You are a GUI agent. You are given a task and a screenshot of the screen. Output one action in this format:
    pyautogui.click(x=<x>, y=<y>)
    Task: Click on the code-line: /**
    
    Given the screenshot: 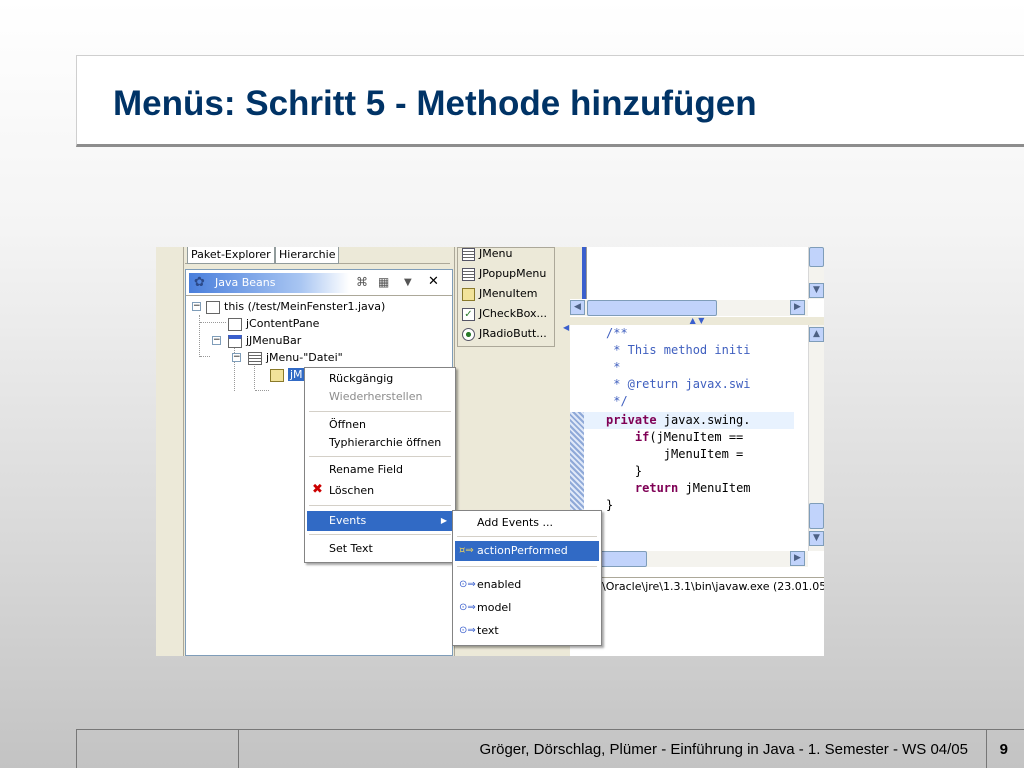 What is the action you would take?
    pyautogui.click(x=617, y=333)
    